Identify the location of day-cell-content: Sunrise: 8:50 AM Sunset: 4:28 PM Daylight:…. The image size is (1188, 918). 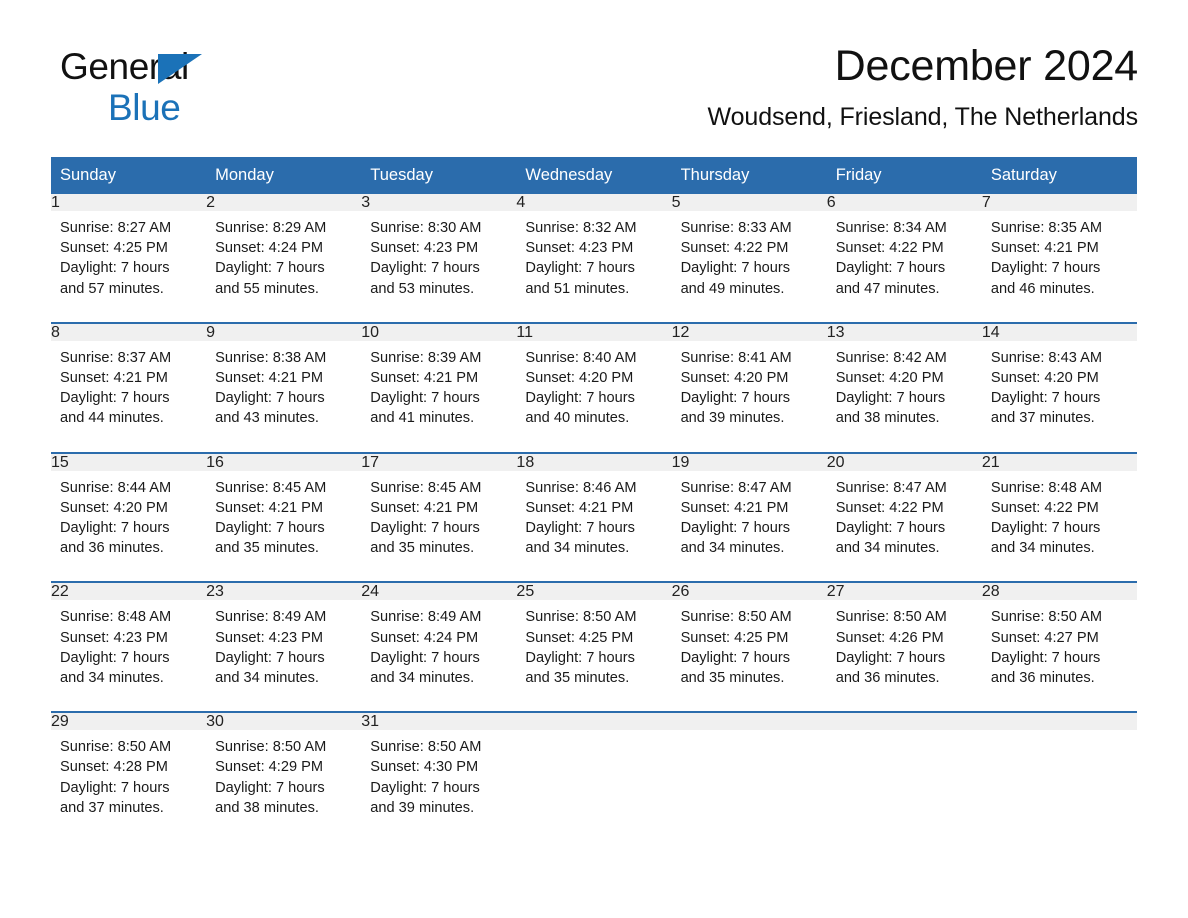
(128, 779).